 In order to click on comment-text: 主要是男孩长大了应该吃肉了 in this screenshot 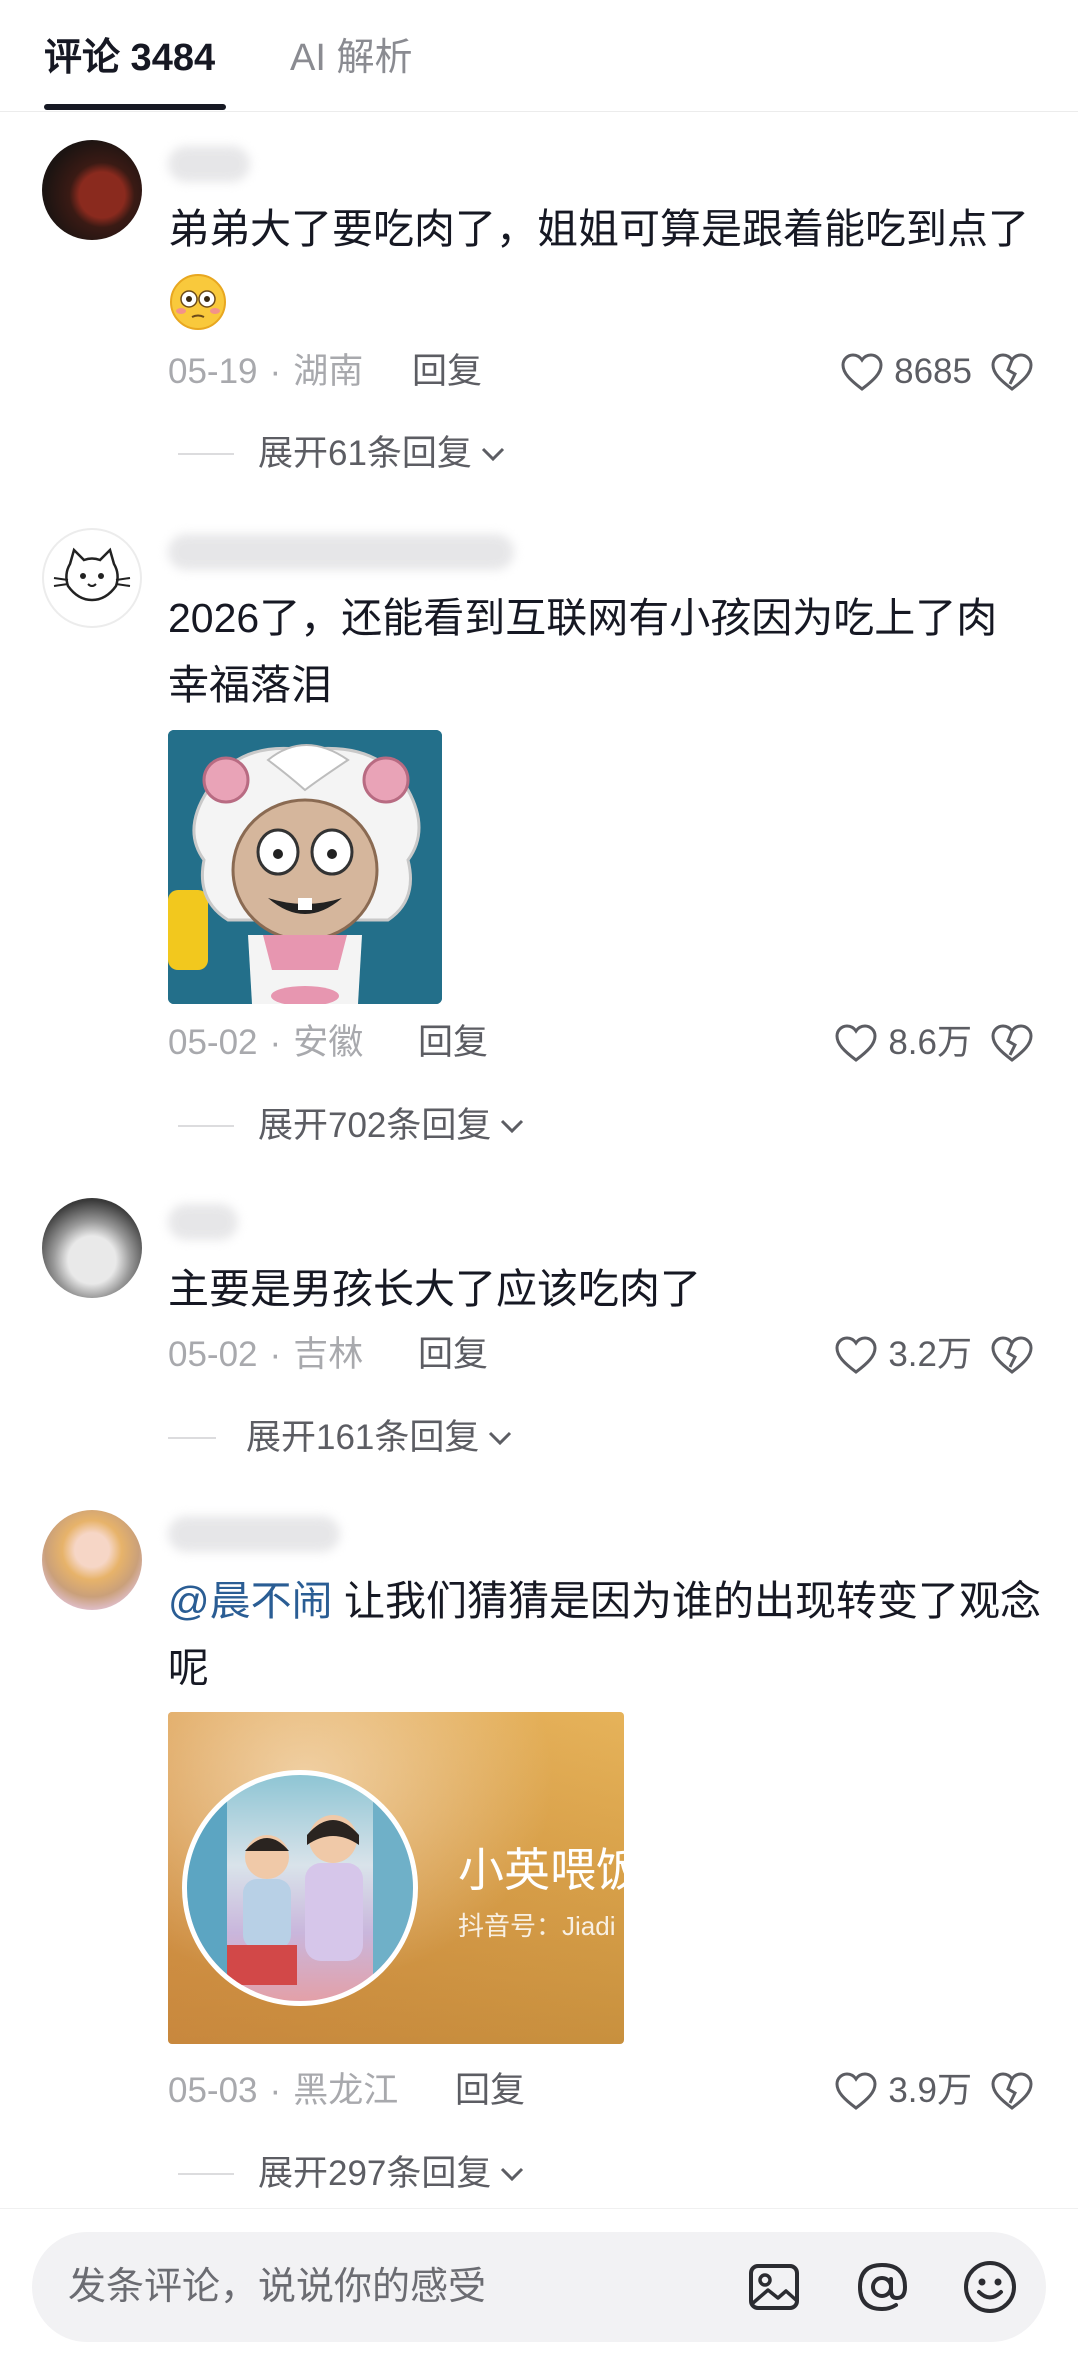, I will do `click(608, 1289)`.